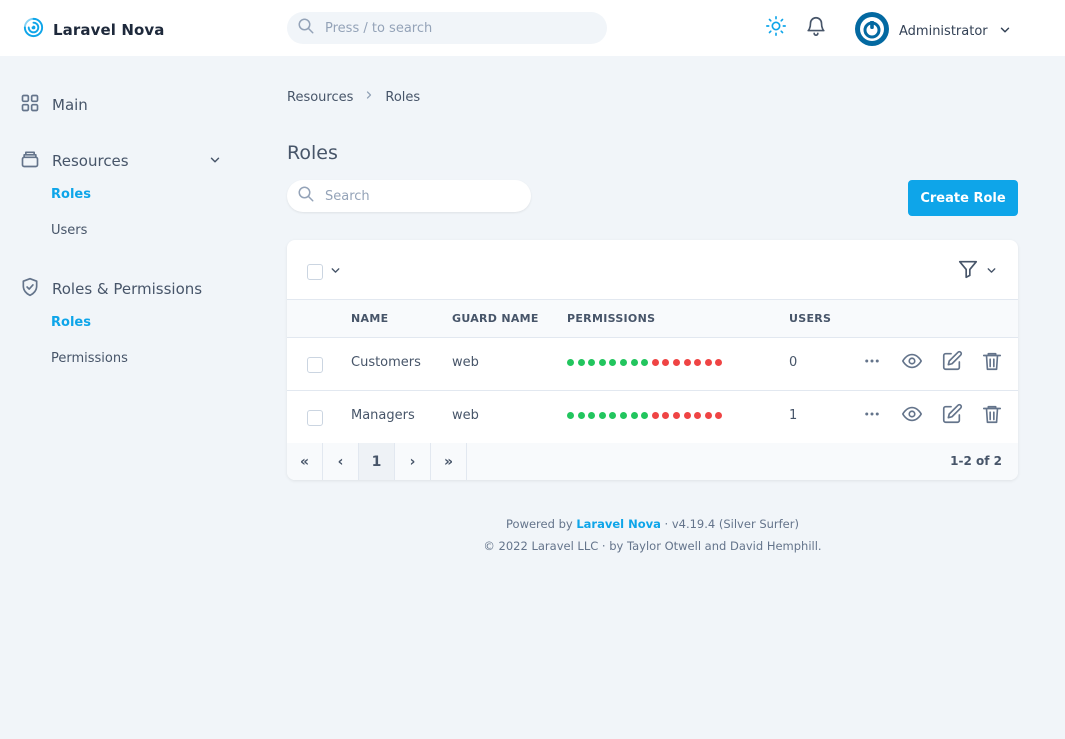  Describe the element at coordinates (793, 415) in the screenshot. I see `users-count: 1` at that location.